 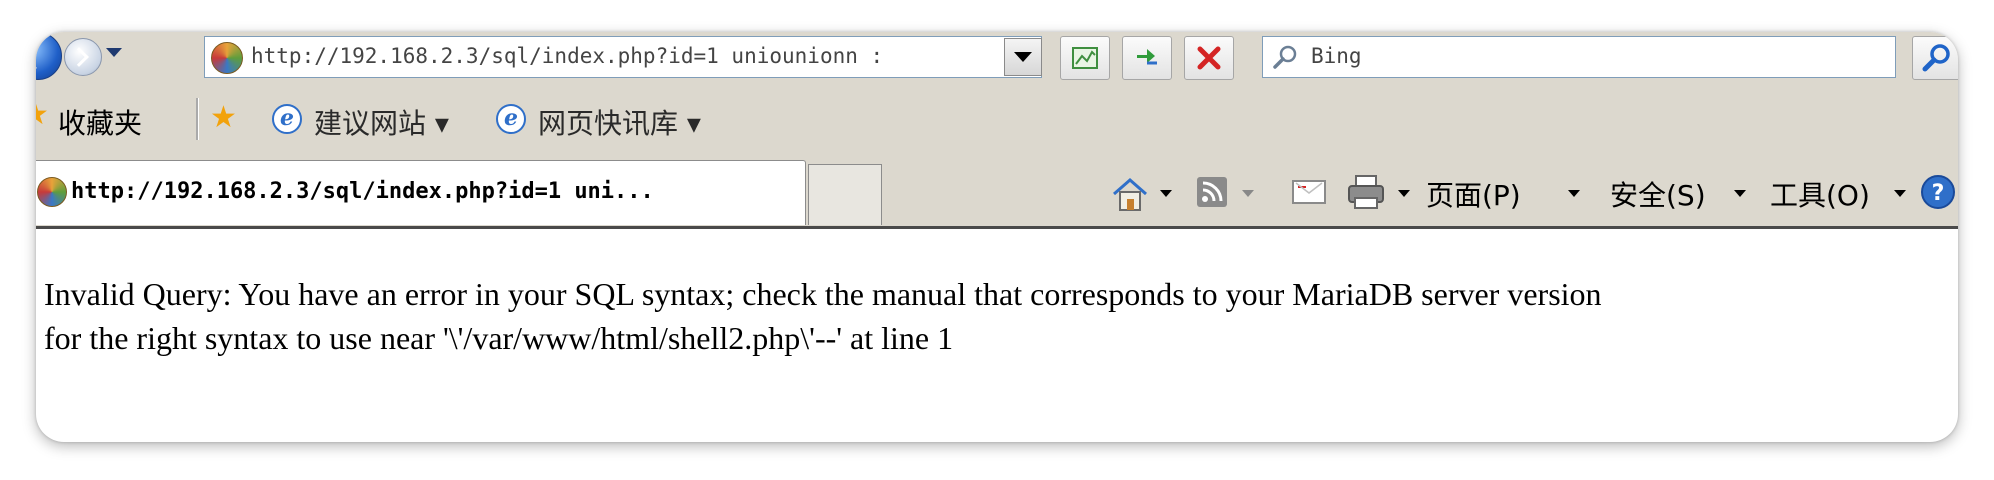 I want to click on close-icon, so click(x=1209, y=58).